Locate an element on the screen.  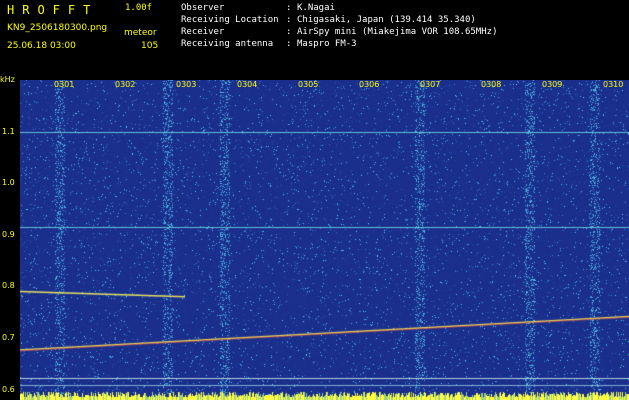
mode-label: meteor is located at coordinates (140, 33).